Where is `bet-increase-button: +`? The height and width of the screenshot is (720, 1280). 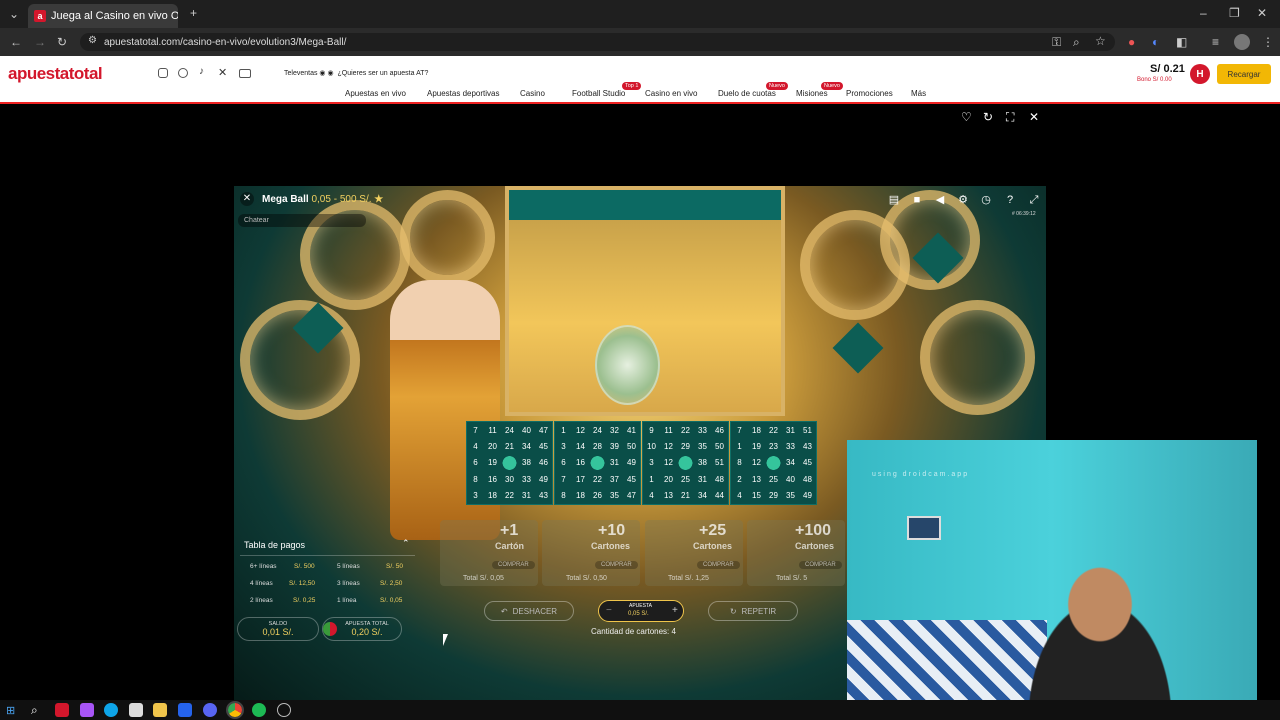 bet-increase-button: + is located at coordinates (675, 610).